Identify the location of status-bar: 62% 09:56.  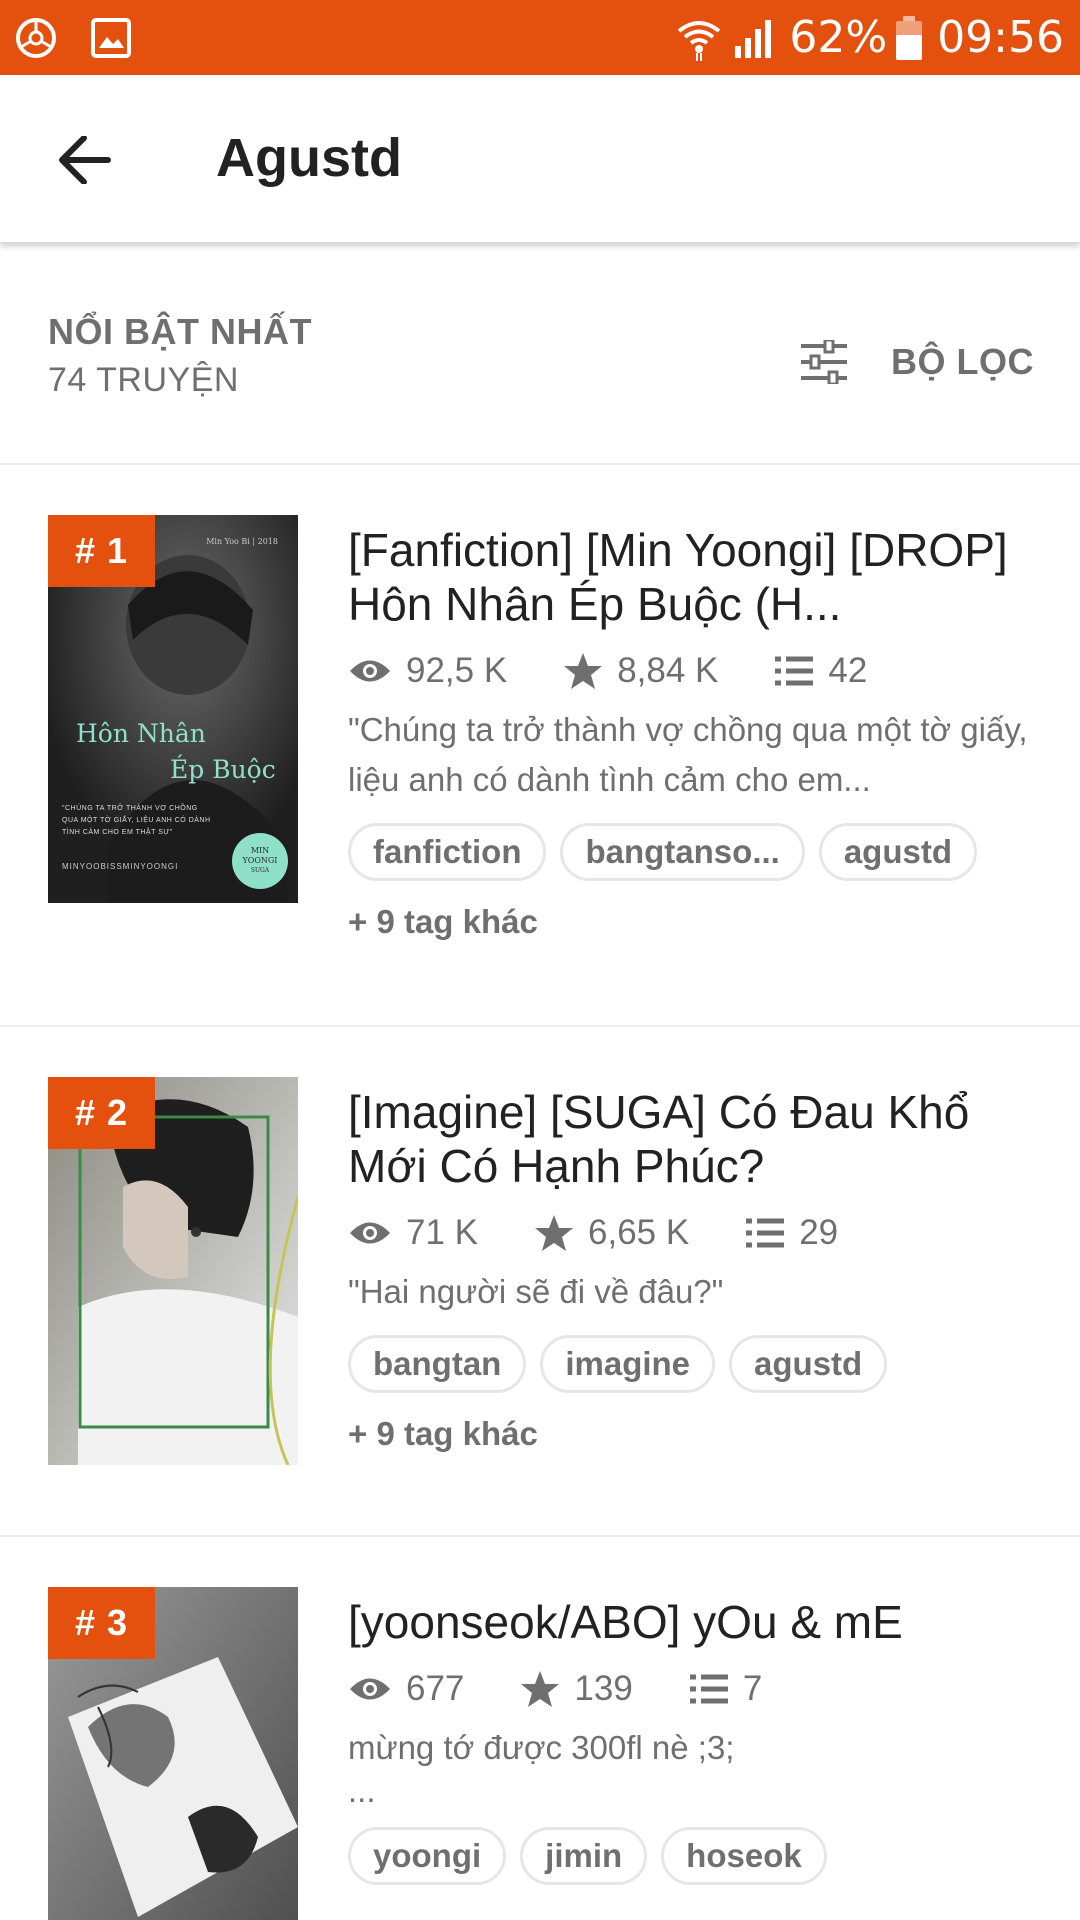
(540, 37).